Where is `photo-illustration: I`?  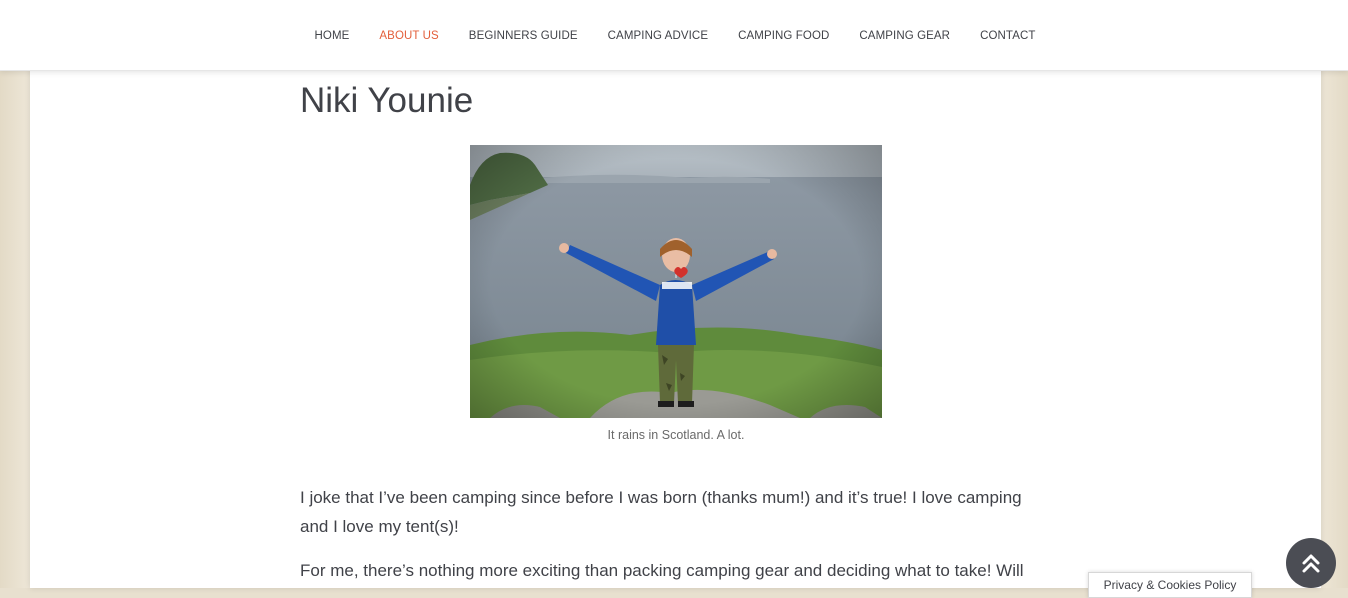
photo-illustration: I is located at coordinates (676, 281).